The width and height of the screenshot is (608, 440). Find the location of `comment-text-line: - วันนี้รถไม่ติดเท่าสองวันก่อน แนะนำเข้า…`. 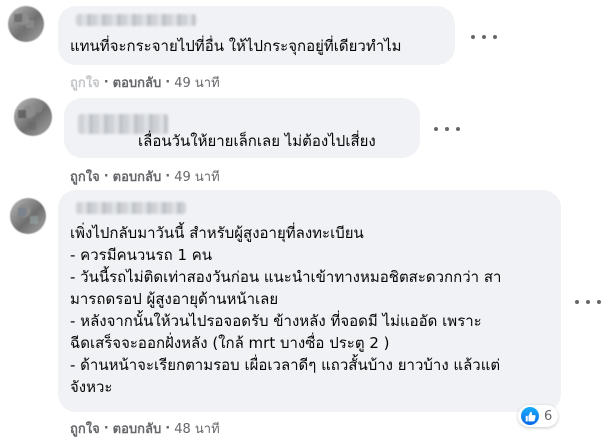

comment-text-line: - วันนี้รถไม่ติดเท่าสองวันก่อน แนะนำเข้า… is located at coordinates (286, 277).